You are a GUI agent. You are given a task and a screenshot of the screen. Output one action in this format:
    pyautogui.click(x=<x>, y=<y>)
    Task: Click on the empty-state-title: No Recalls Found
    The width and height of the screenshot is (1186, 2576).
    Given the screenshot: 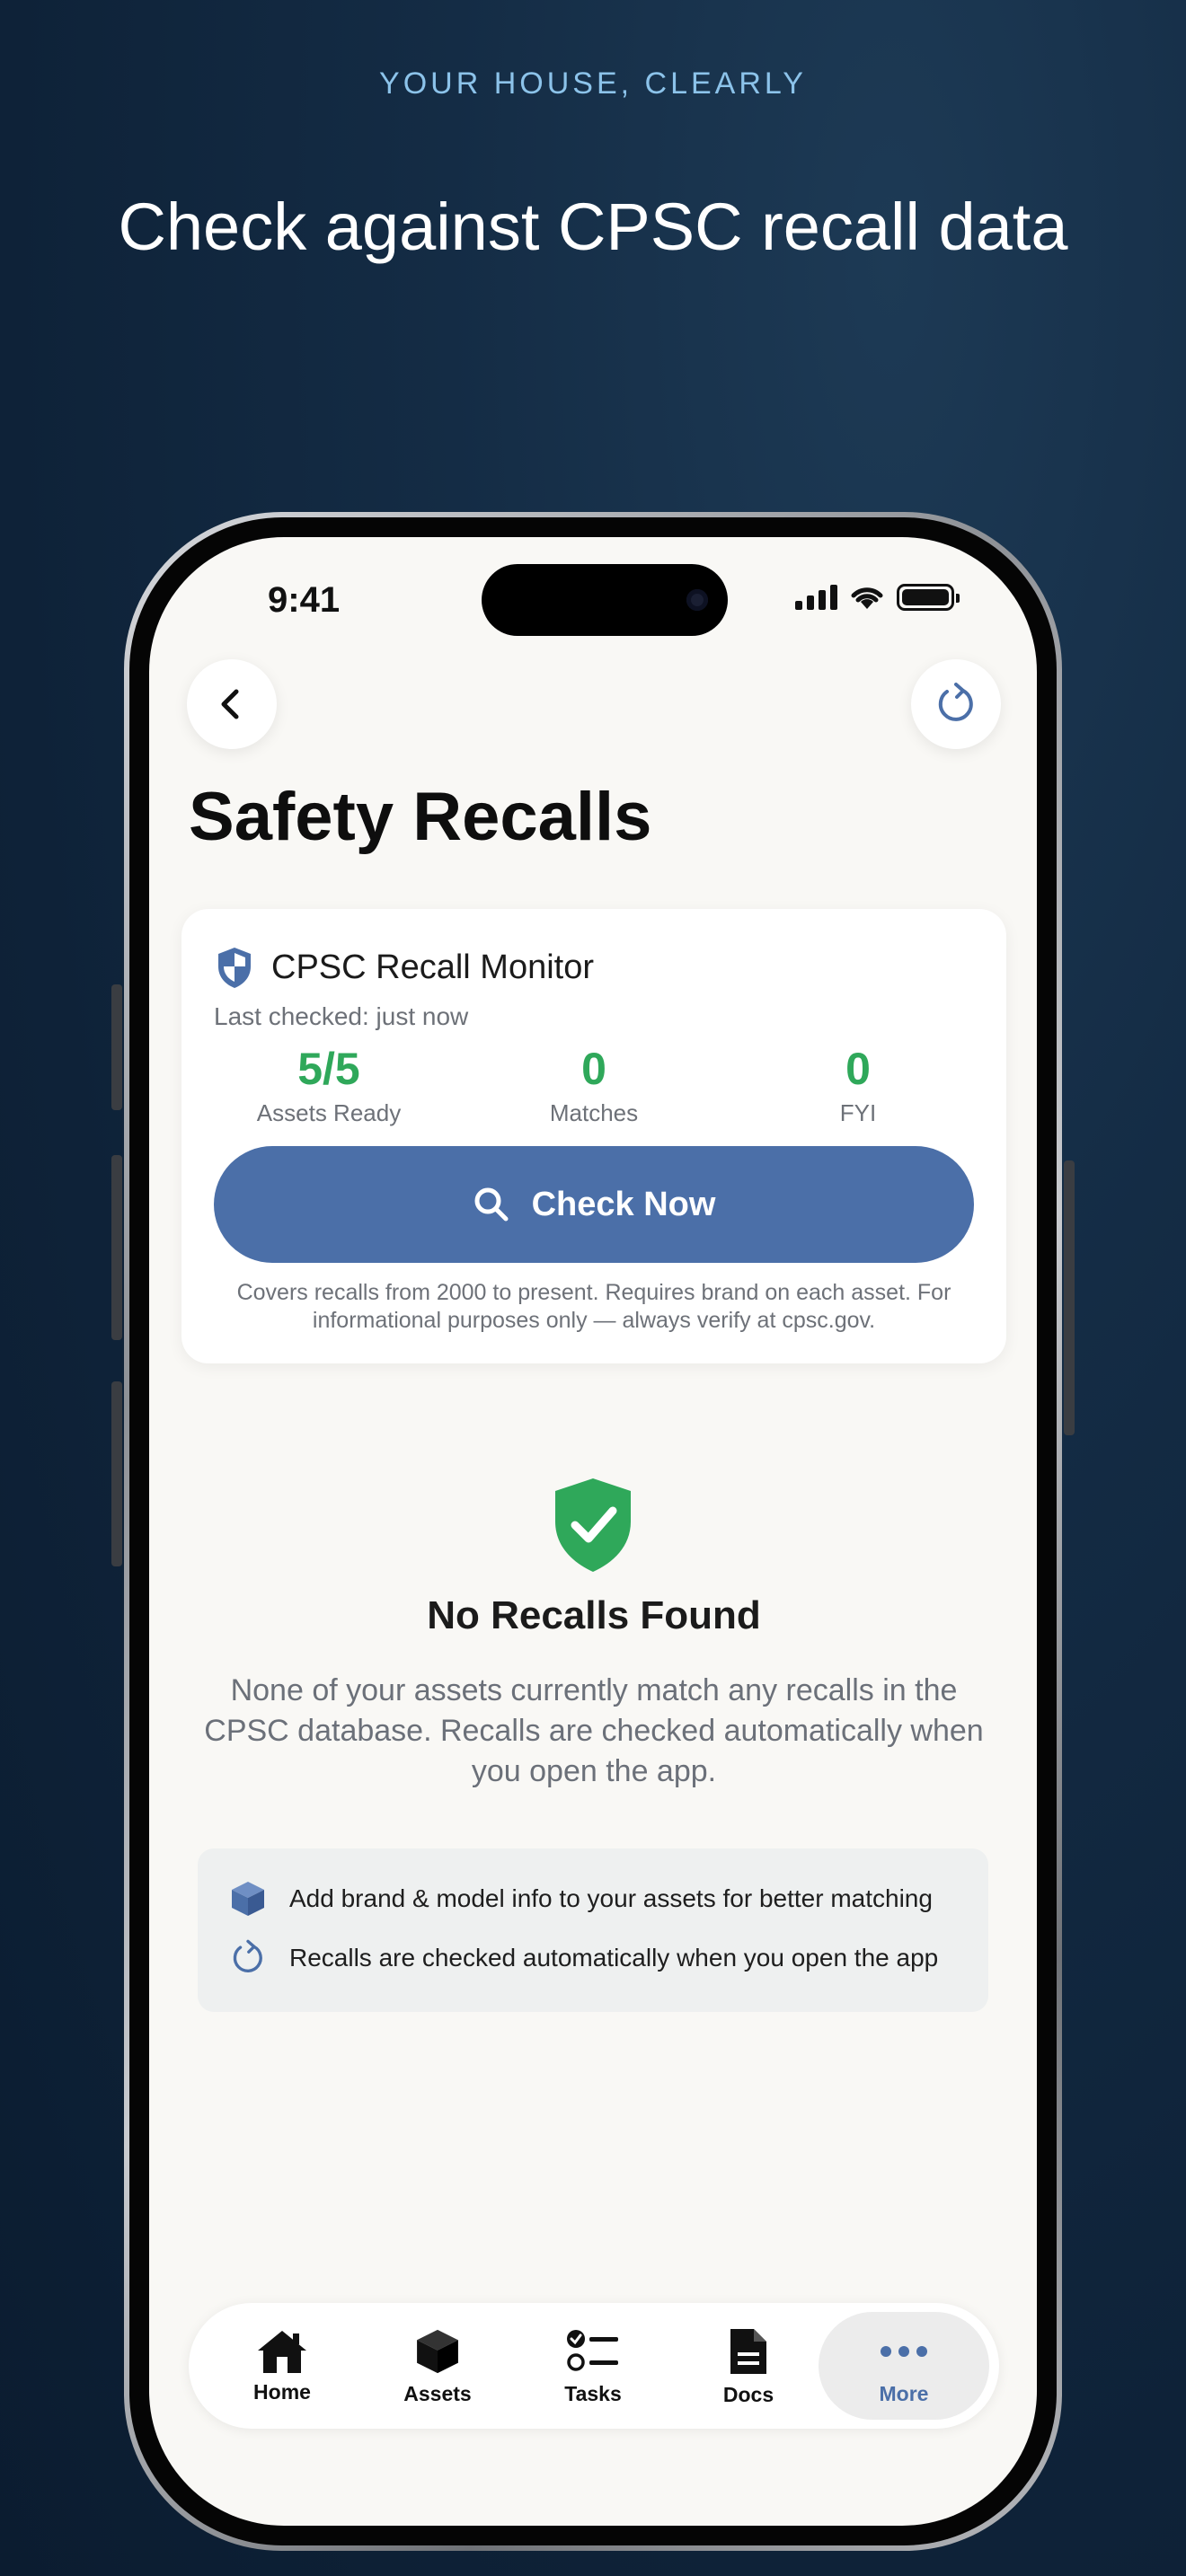 What is the action you would take?
    pyautogui.click(x=594, y=1615)
    